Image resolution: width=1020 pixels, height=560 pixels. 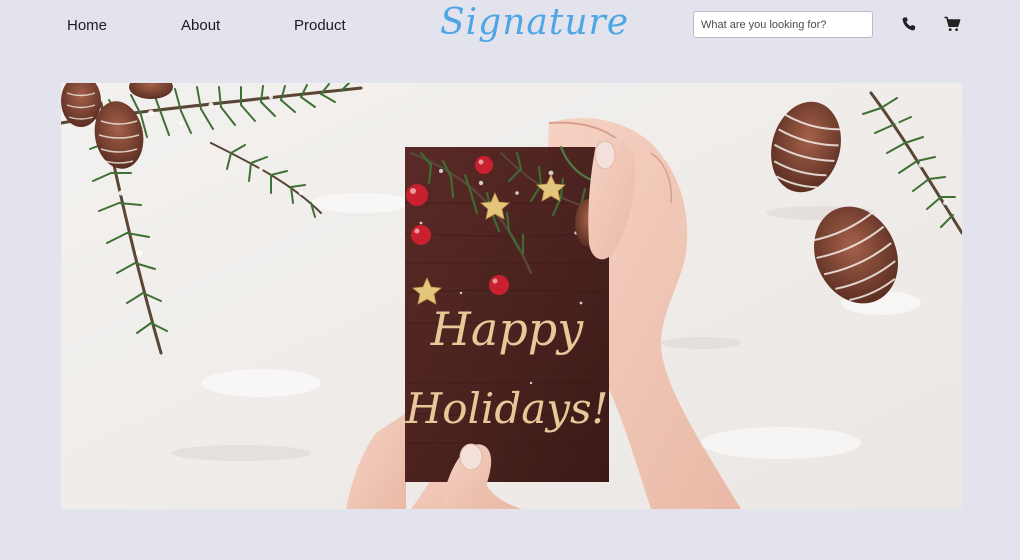 I want to click on phone-icon, so click(x=909, y=24).